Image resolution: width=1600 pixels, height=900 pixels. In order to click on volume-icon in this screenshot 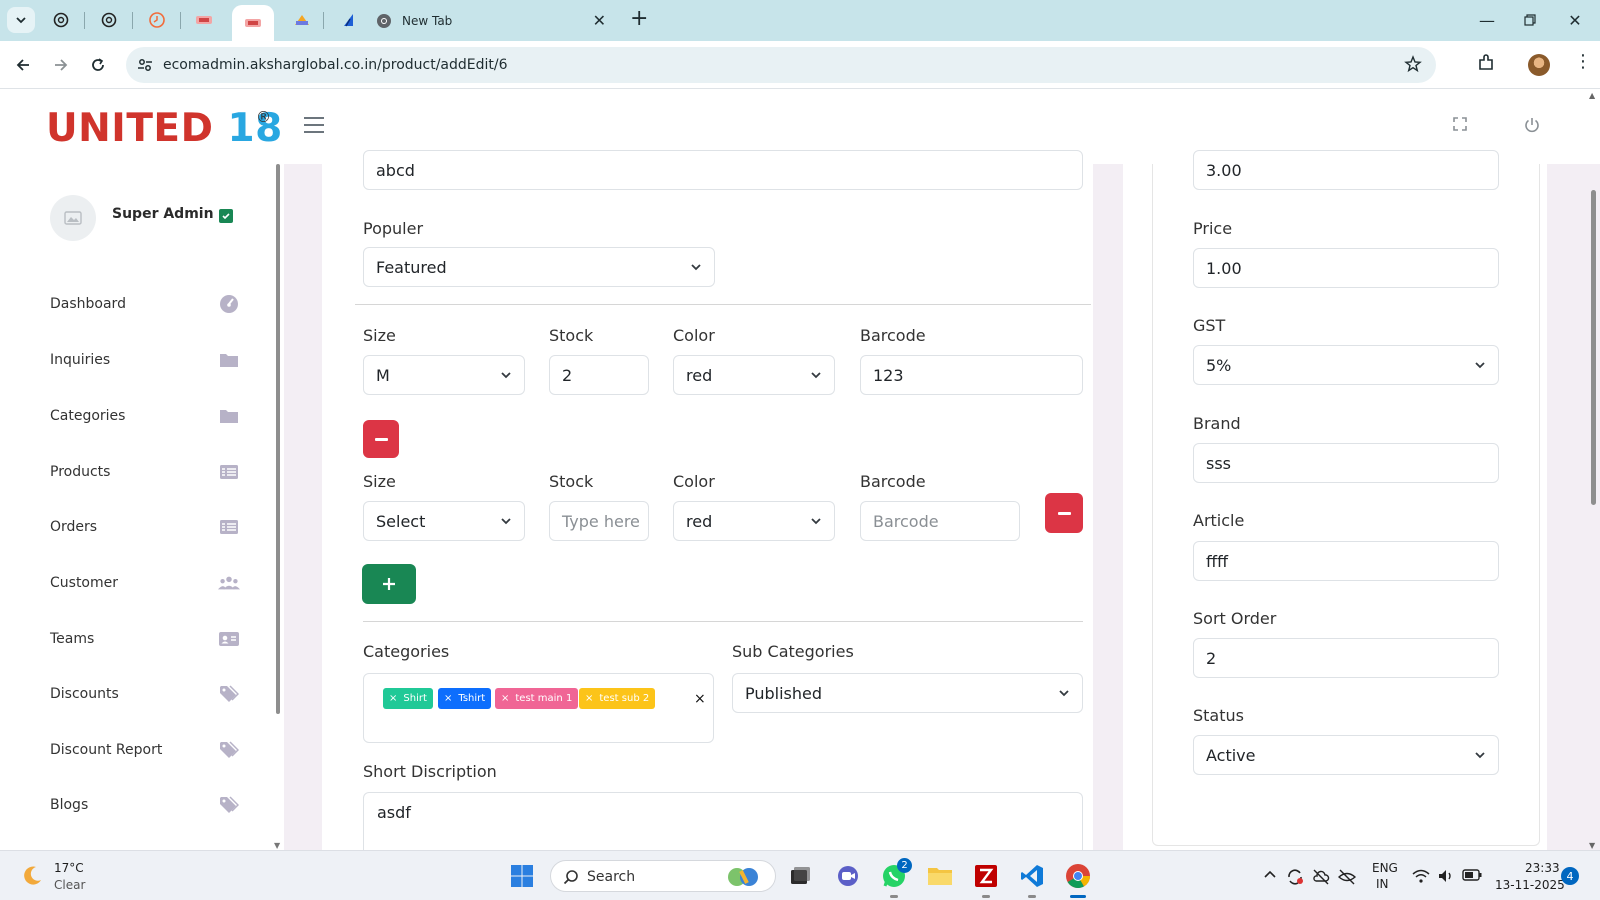, I will do `click(1446, 876)`.